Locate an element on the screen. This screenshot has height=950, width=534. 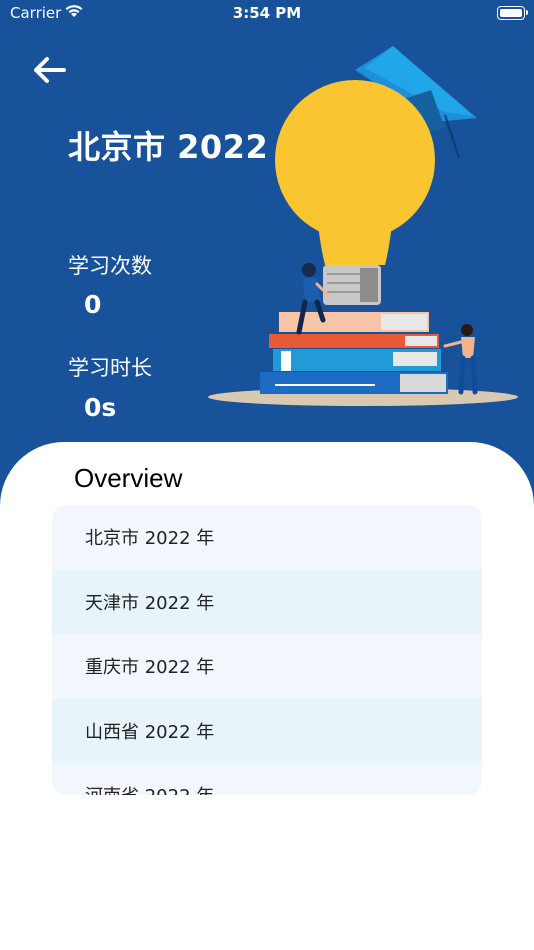
battery-icon is located at coordinates (512, 13).